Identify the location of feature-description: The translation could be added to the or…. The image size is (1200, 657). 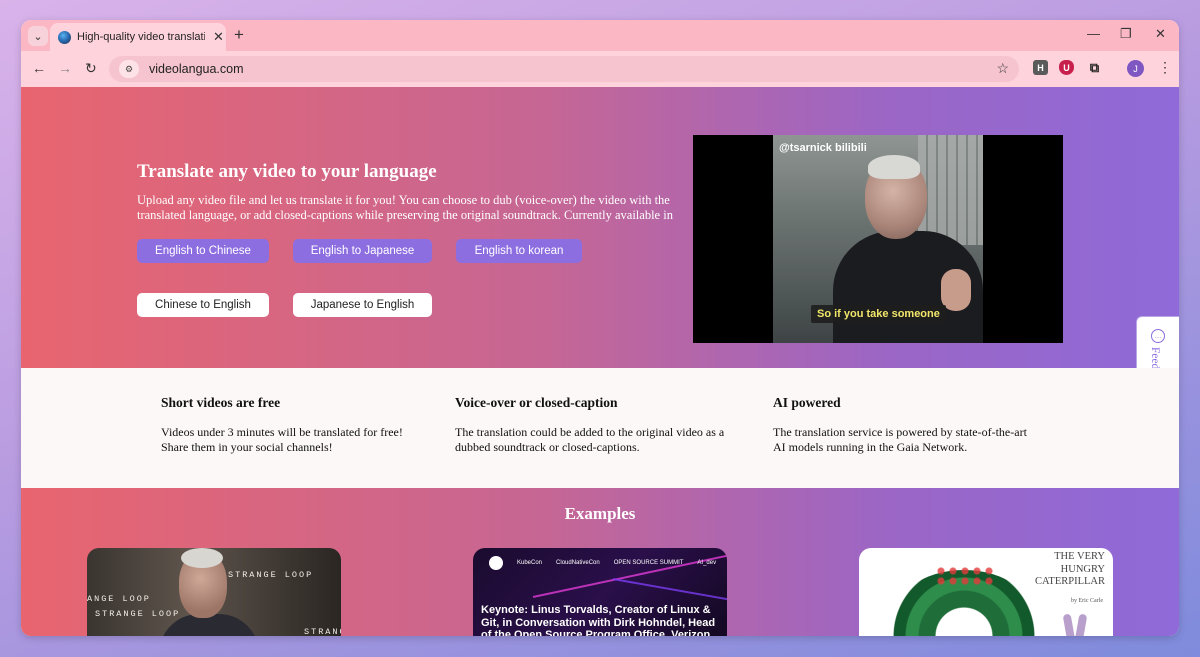
(590, 439).